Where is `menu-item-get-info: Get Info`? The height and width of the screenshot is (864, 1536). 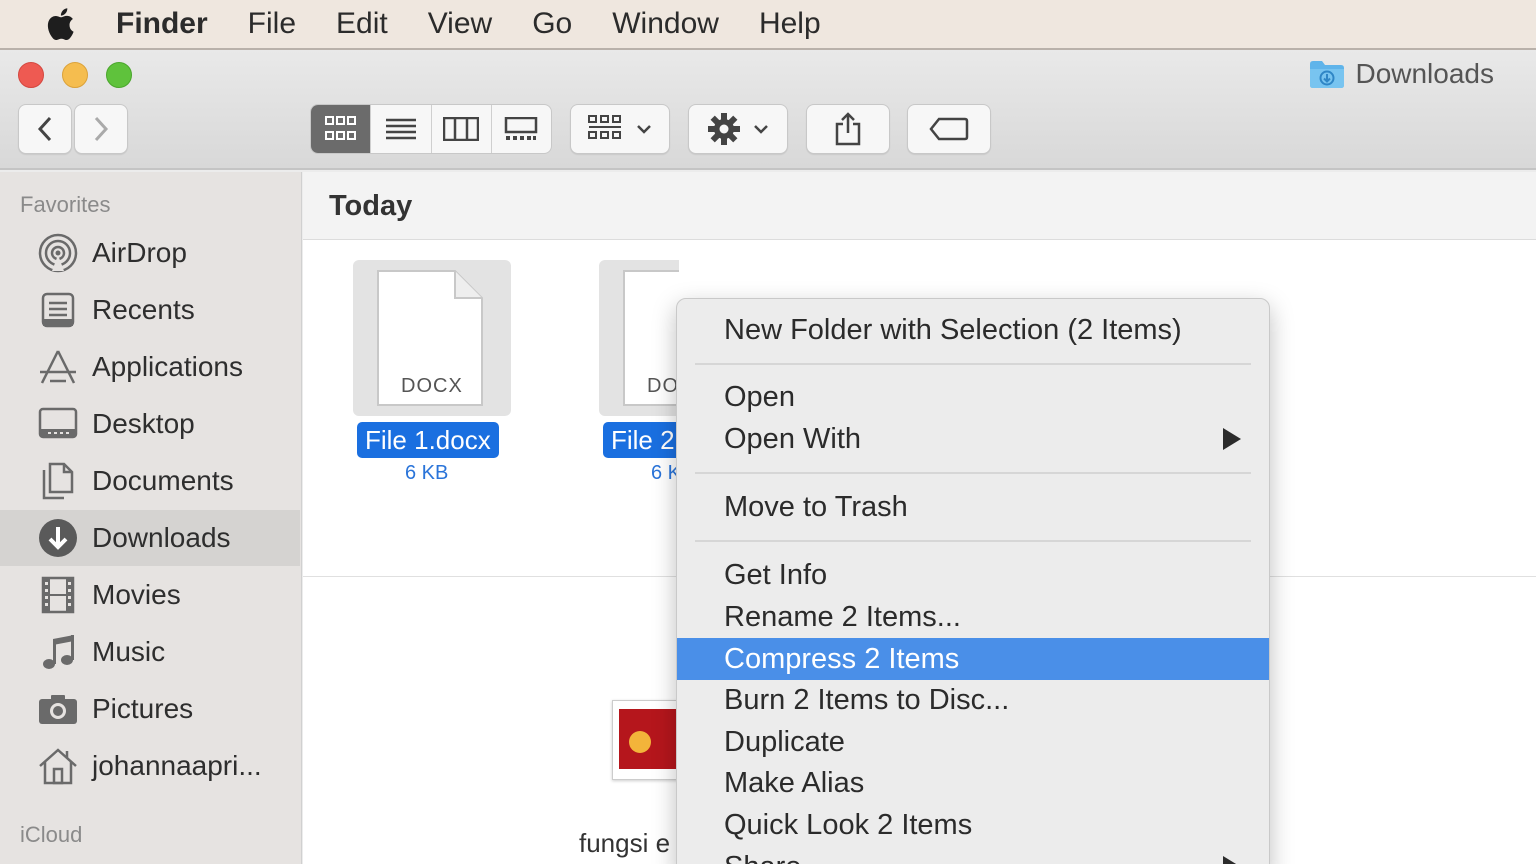
menu-item-get-info: Get Info is located at coordinates (973, 575).